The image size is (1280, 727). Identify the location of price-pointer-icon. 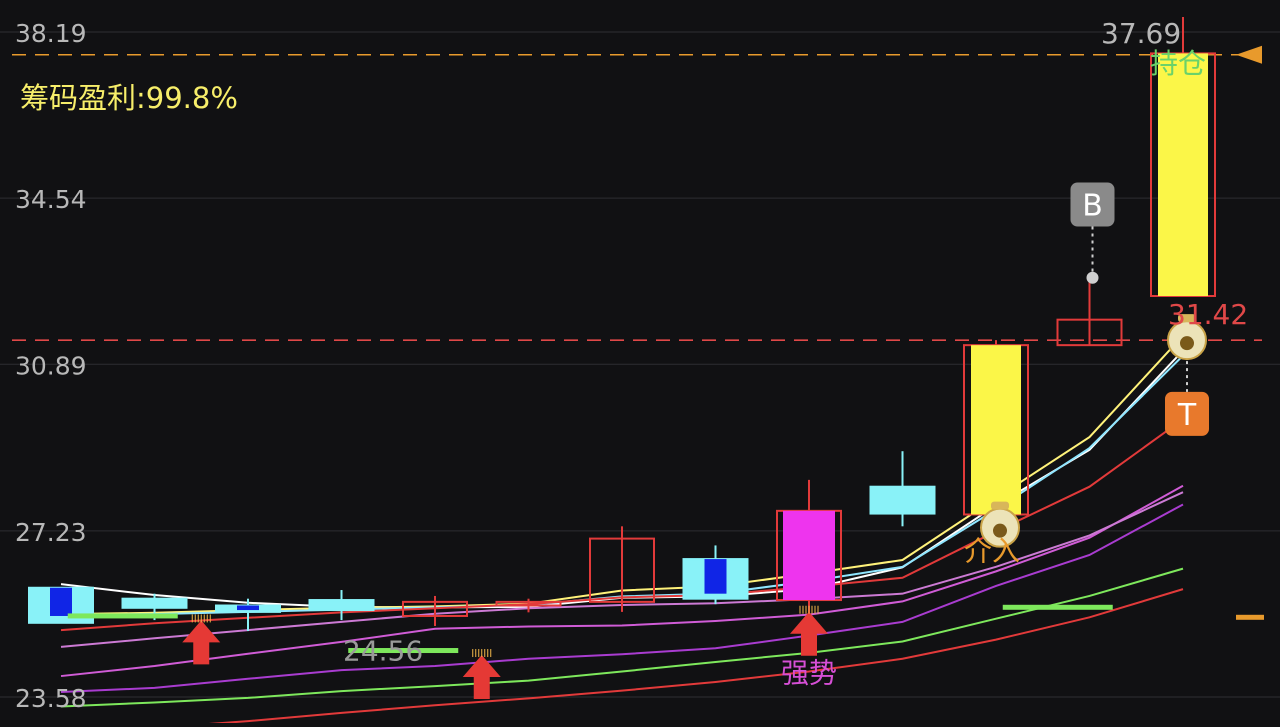
(1249, 54).